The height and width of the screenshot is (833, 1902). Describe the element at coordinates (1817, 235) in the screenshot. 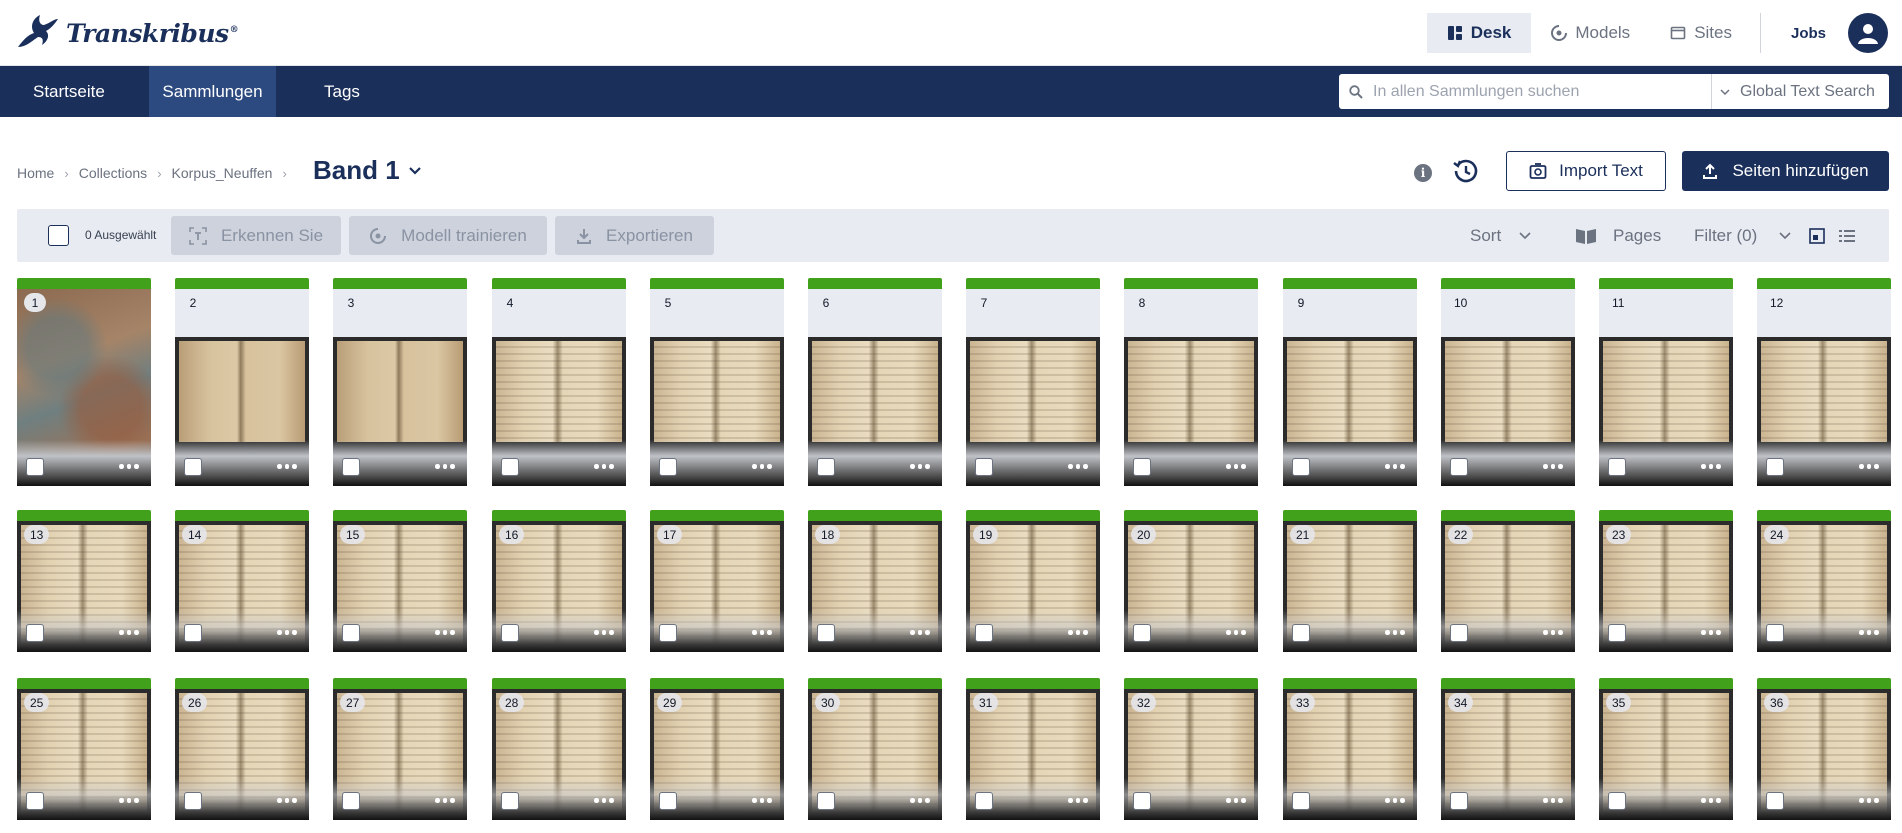

I see `grid-view-button` at that location.